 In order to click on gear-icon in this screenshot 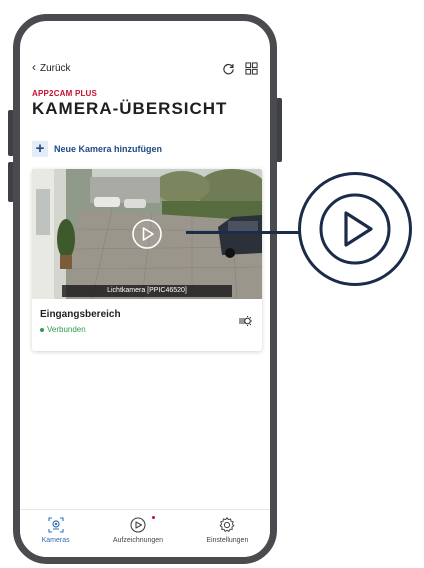, I will do `click(227, 524)`.